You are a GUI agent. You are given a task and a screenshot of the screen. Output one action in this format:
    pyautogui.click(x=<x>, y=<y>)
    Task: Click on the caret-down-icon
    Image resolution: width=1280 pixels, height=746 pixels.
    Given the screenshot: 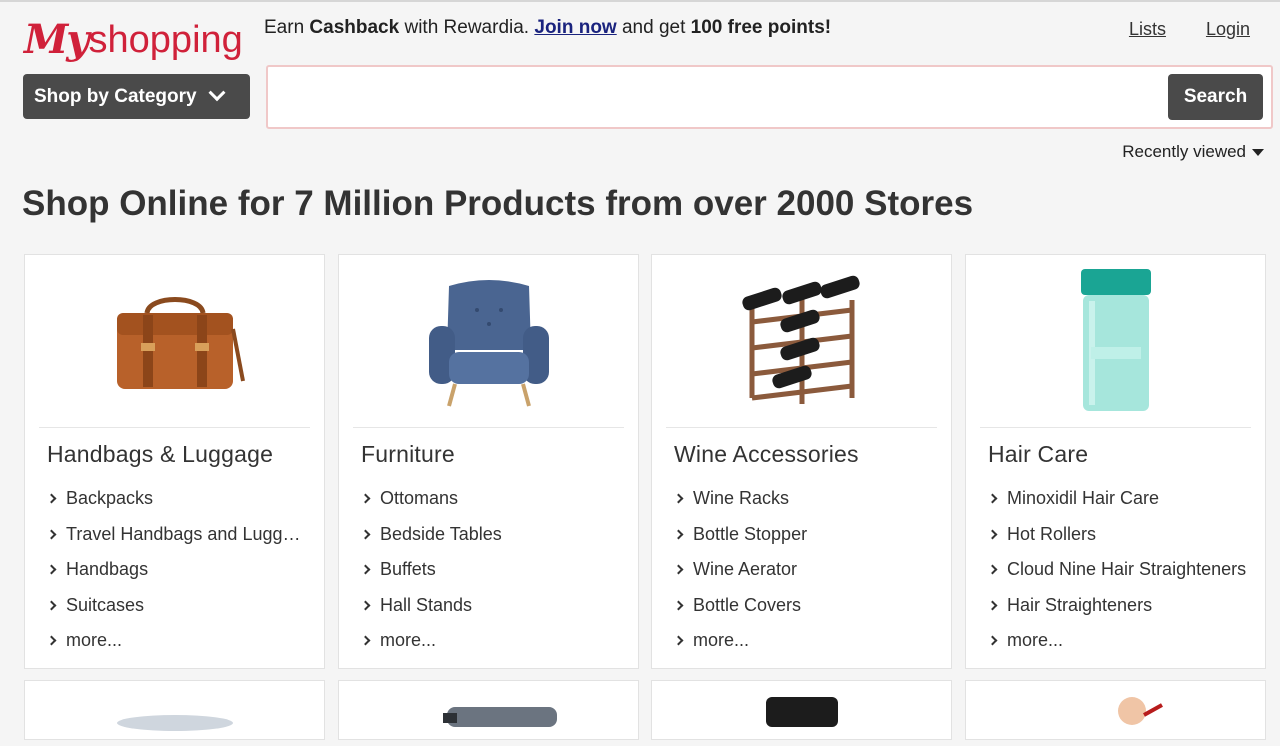 What is the action you would take?
    pyautogui.click(x=1258, y=152)
    